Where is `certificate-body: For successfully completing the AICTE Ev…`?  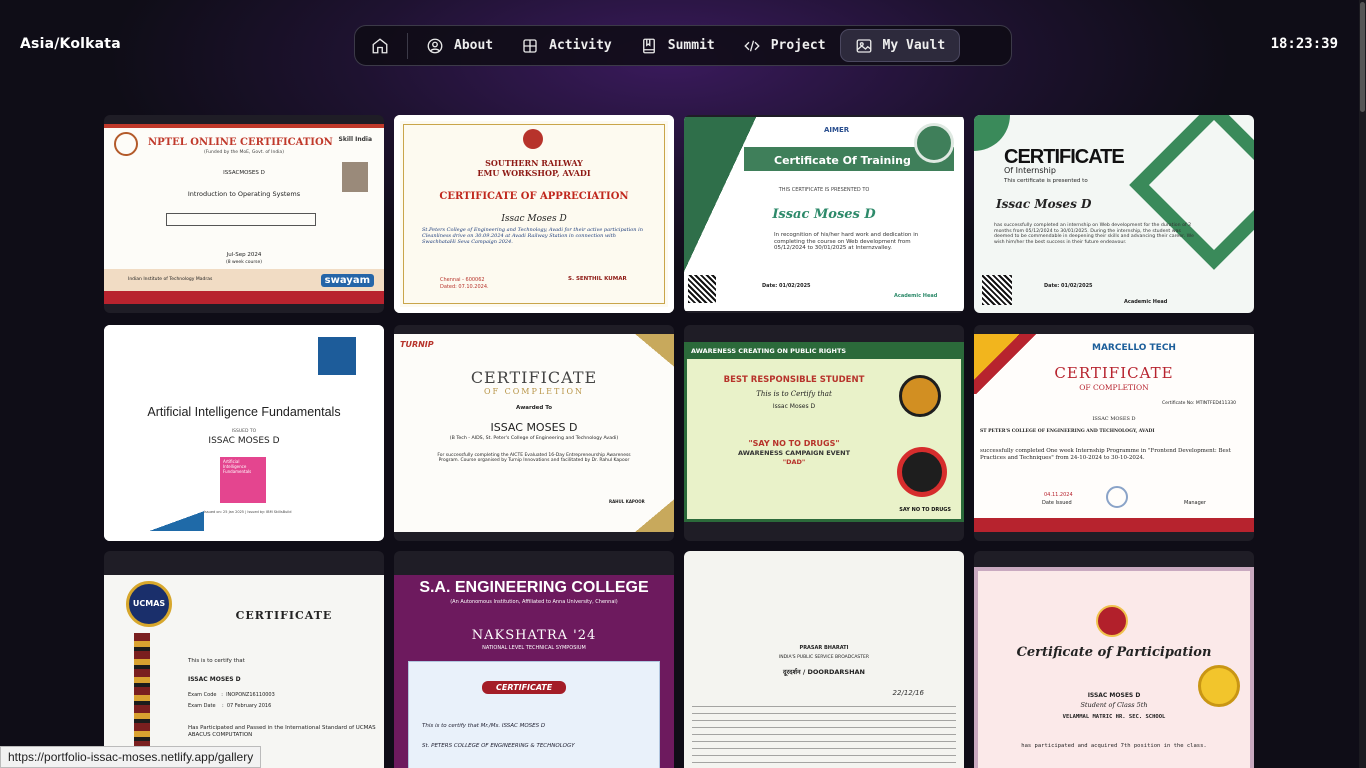 certificate-body: For successfully completing the AICTE Ev… is located at coordinates (534, 458).